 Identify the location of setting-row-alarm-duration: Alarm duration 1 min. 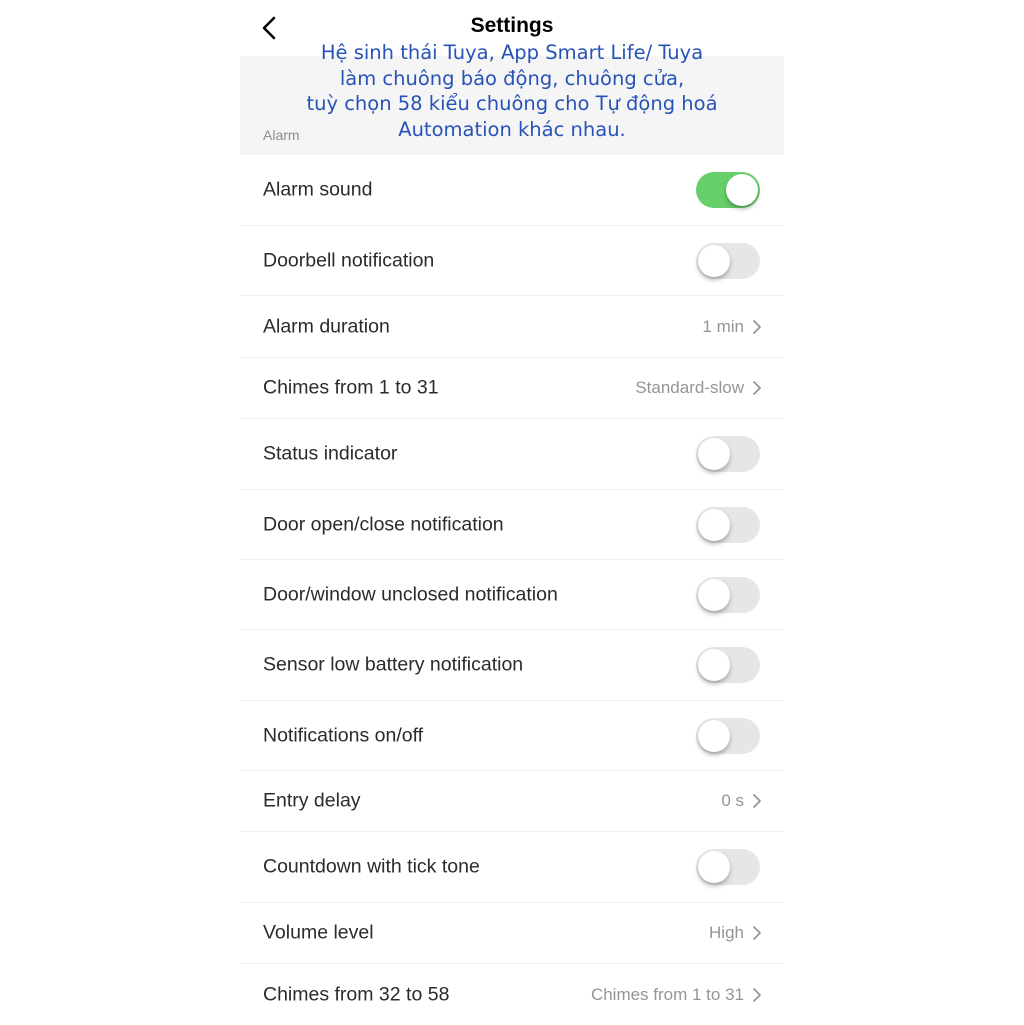
(512, 327).